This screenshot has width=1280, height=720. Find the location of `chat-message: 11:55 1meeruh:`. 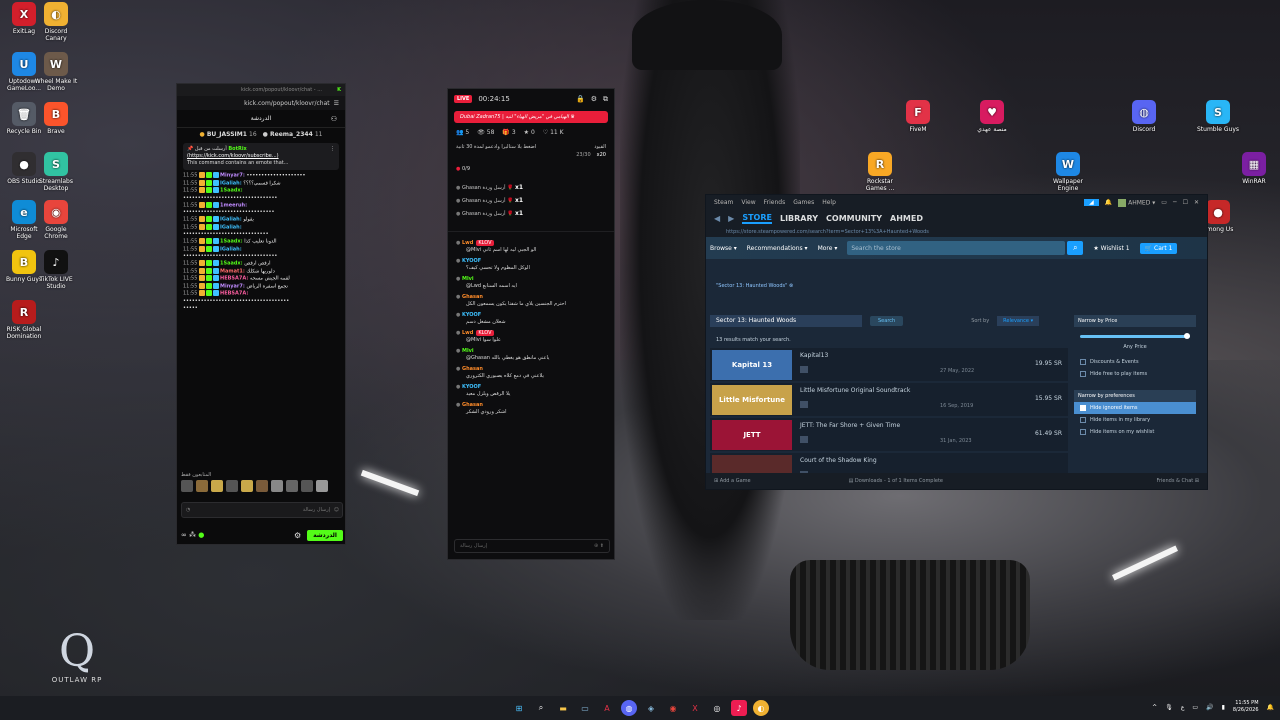

chat-message: 11:55 1meeruh: is located at coordinates (261, 205).